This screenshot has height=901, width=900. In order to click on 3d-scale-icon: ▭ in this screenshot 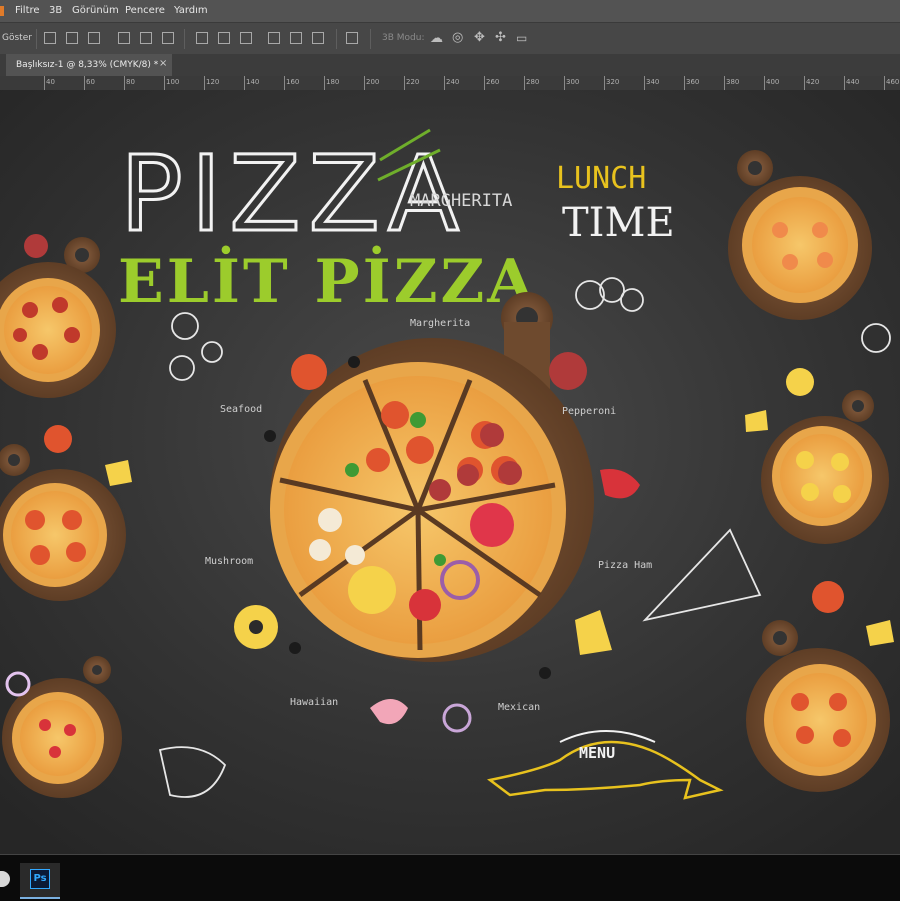, I will do `click(521, 38)`.